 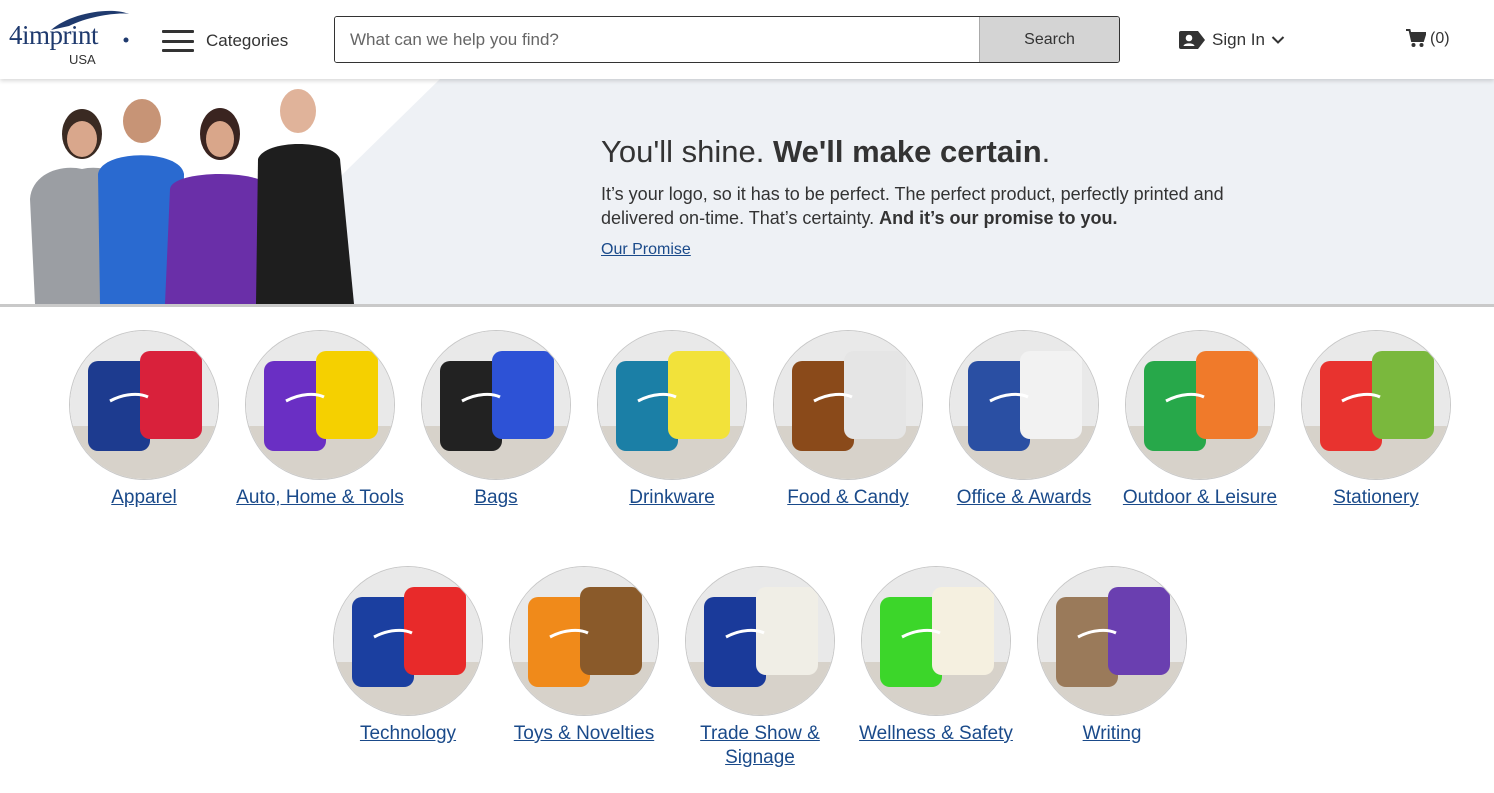 What do you see at coordinates (192, 196) in the screenshot?
I see `team-photo-image` at bounding box center [192, 196].